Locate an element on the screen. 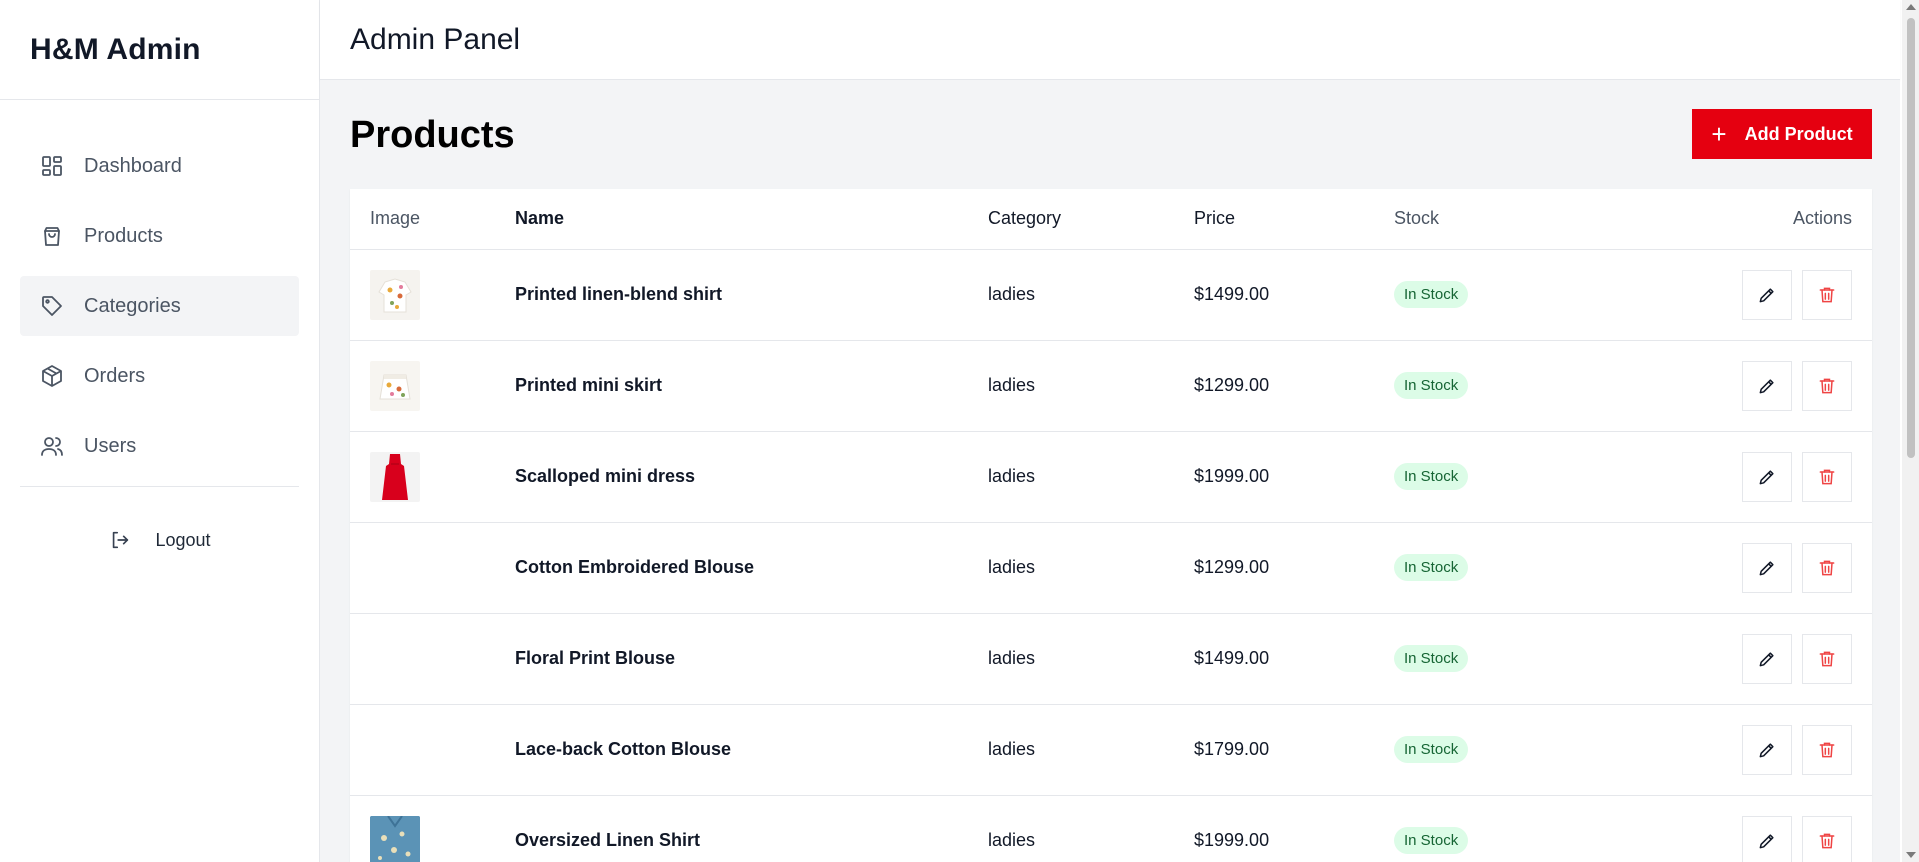 The image size is (1919, 862). scrollbar-thumb is located at coordinates (1911, 238).